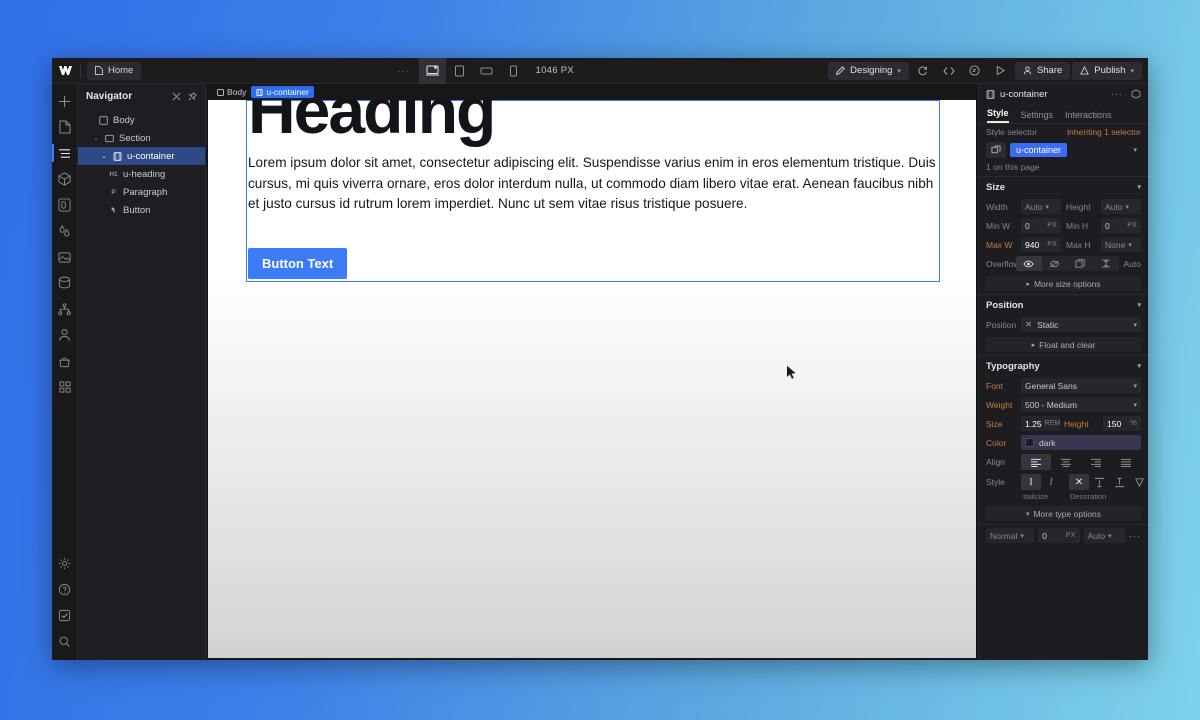  What do you see at coordinates (949, 71) in the screenshot?
I see `code-icon` at bounding box center [949, 71].